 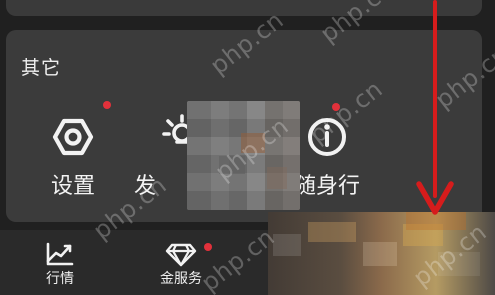 I want to click on top-card-fragment, so click(x=244, y=8).